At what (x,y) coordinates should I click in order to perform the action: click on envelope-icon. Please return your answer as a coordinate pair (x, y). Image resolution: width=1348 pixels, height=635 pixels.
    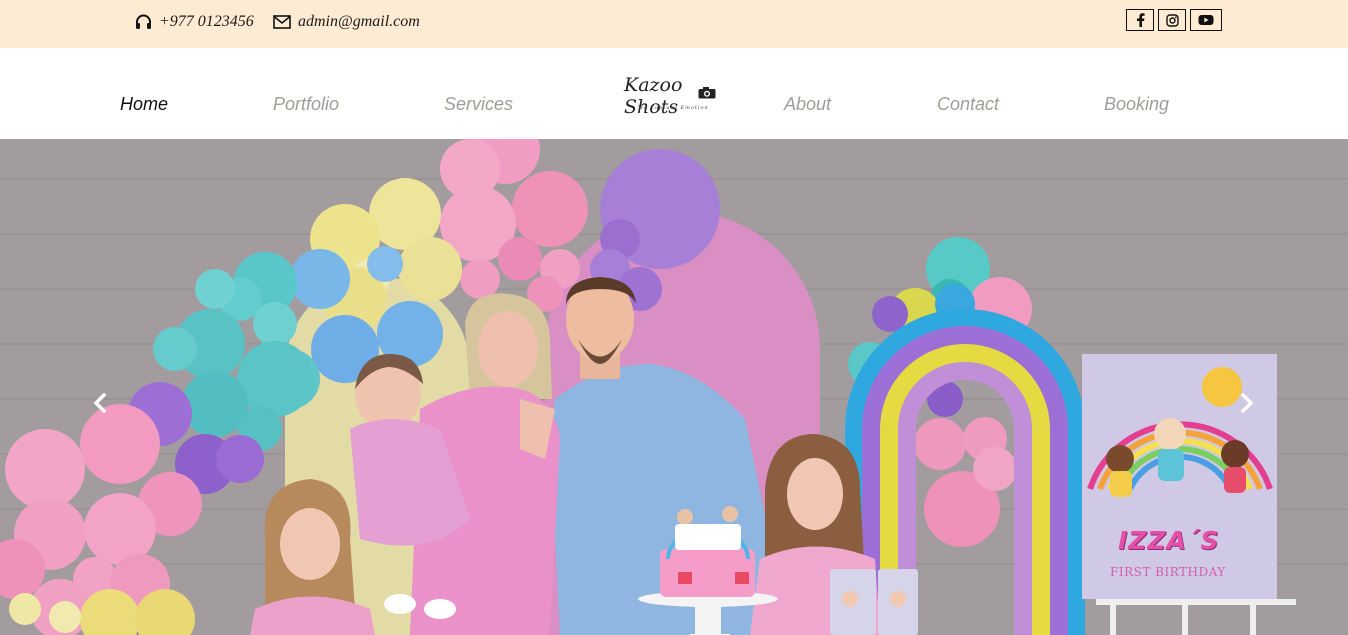
    Looking at the image, I should click on (282, 22).